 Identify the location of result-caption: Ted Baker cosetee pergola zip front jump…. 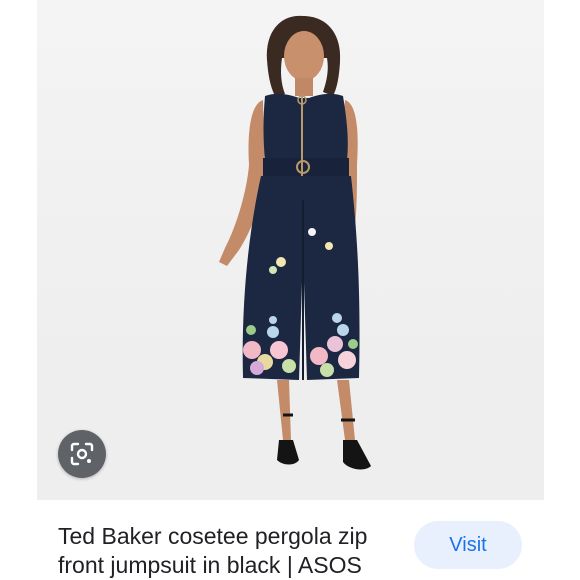
(290, 540).